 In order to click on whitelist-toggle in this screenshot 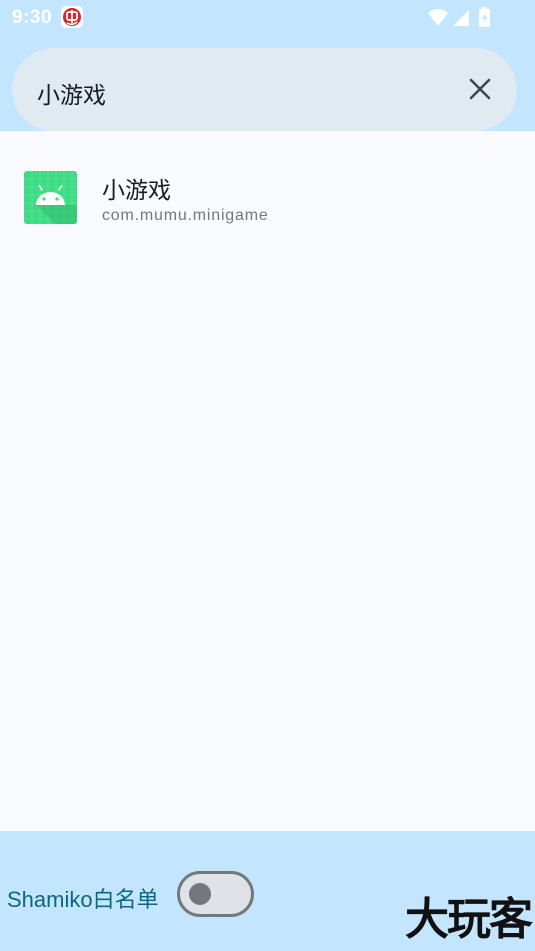, I will do `click(215, 894)`.